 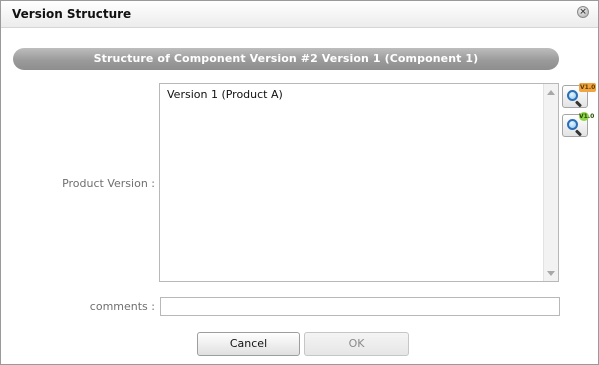 I want to click on comments-field, so click(x=360, y=306).